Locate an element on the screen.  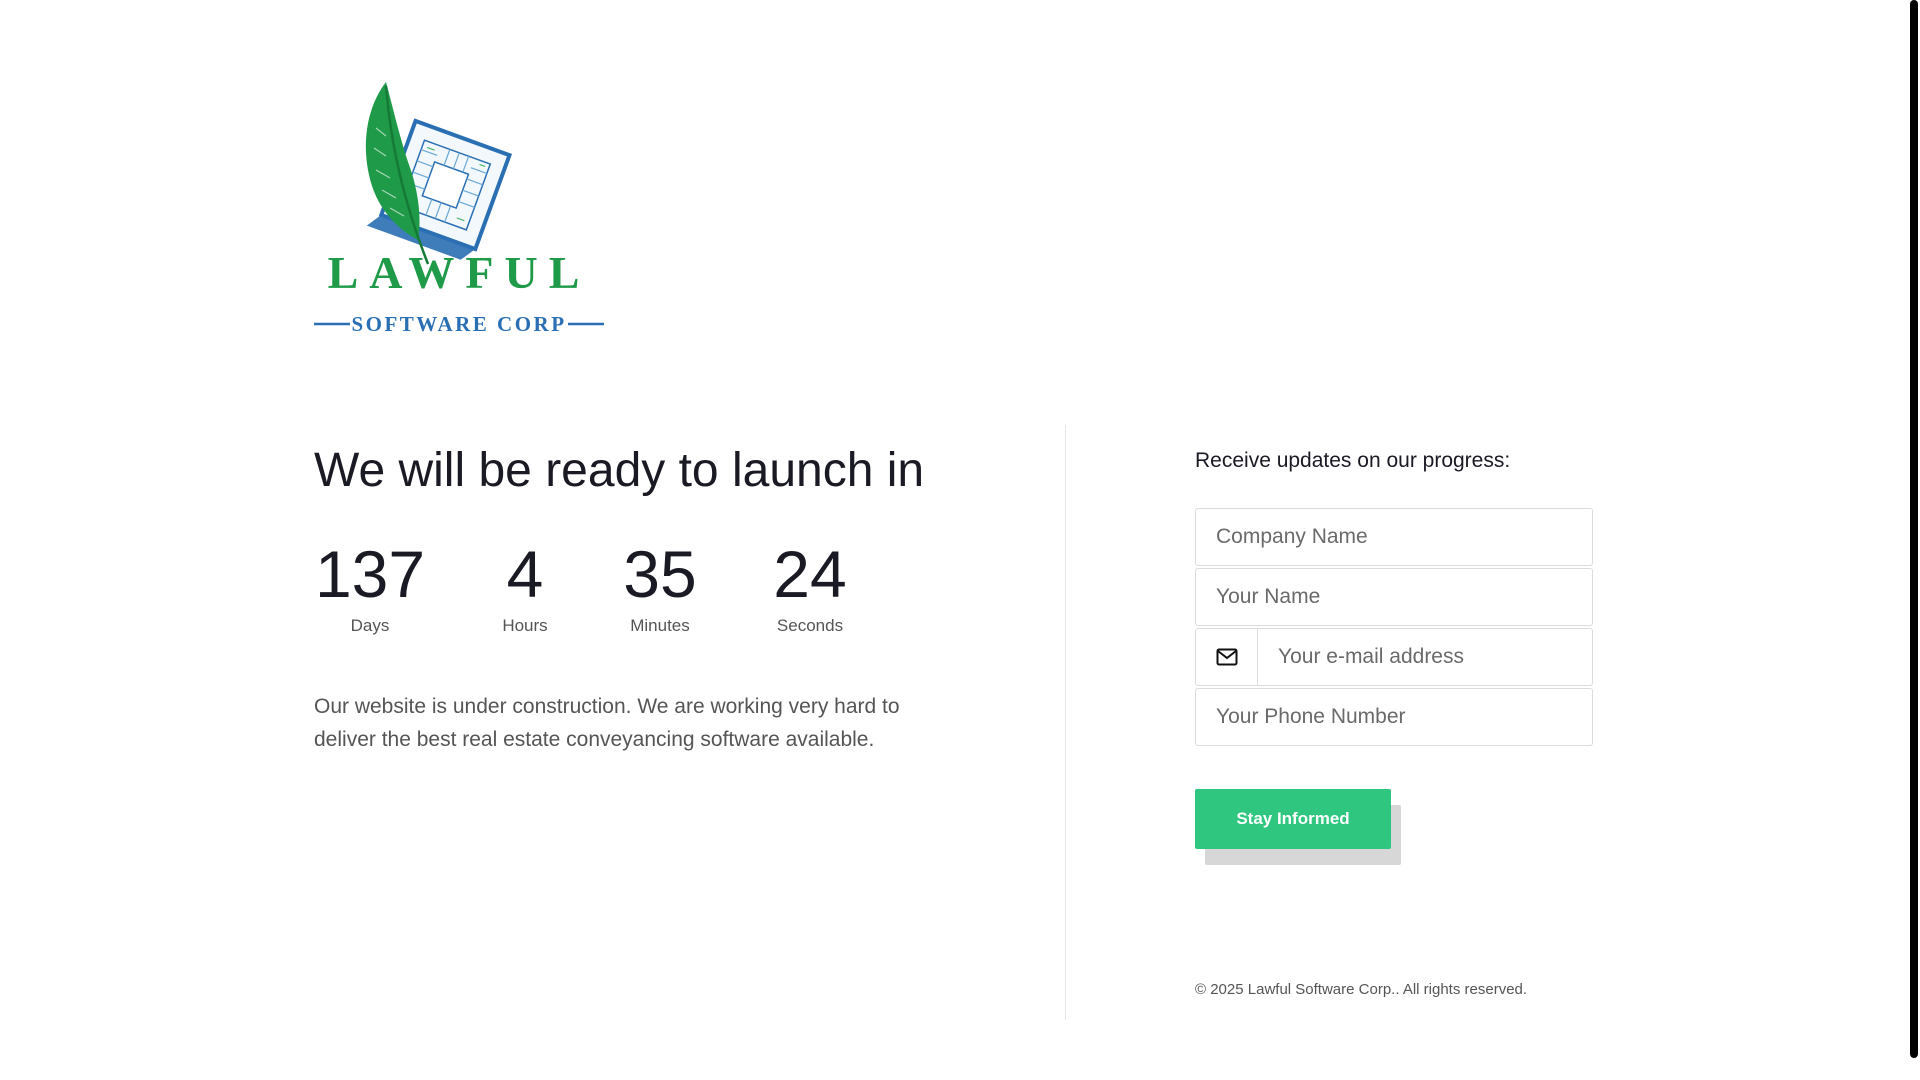
company-name-input is located at coordinates (1394, 537).